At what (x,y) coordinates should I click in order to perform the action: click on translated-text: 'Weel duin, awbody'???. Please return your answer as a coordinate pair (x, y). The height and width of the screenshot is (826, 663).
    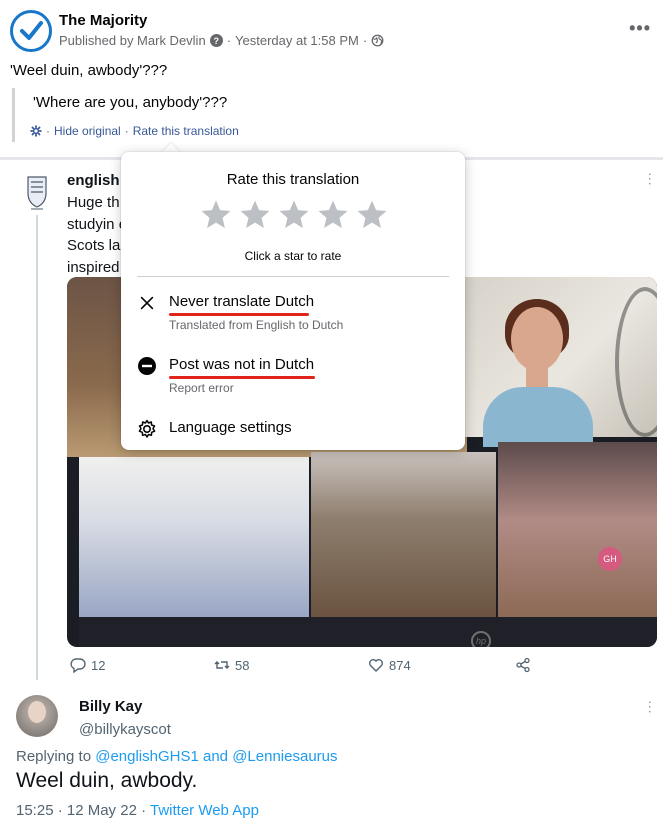
    Looking at the image, I should click on (89, 70).